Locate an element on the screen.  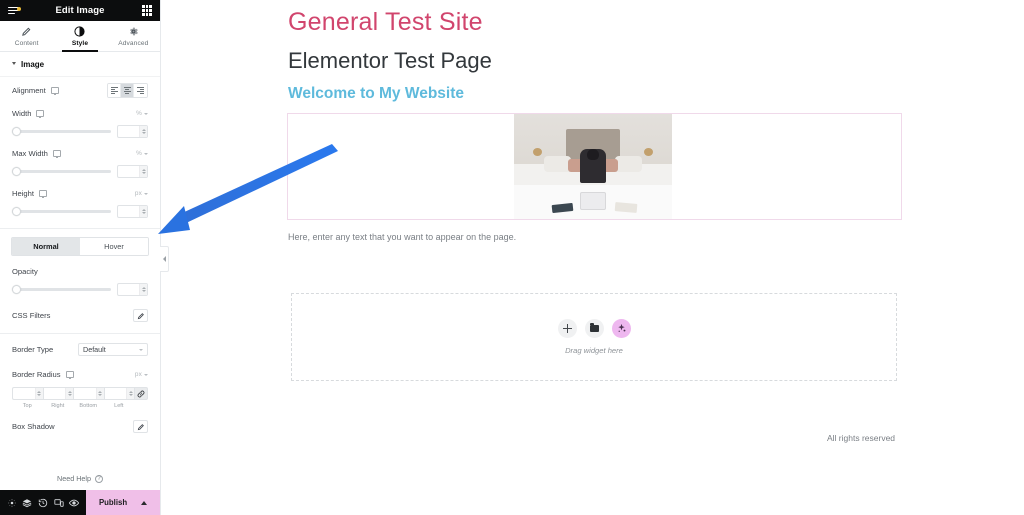
control-max-width: Max Width % is located at coordinates (80, 160).